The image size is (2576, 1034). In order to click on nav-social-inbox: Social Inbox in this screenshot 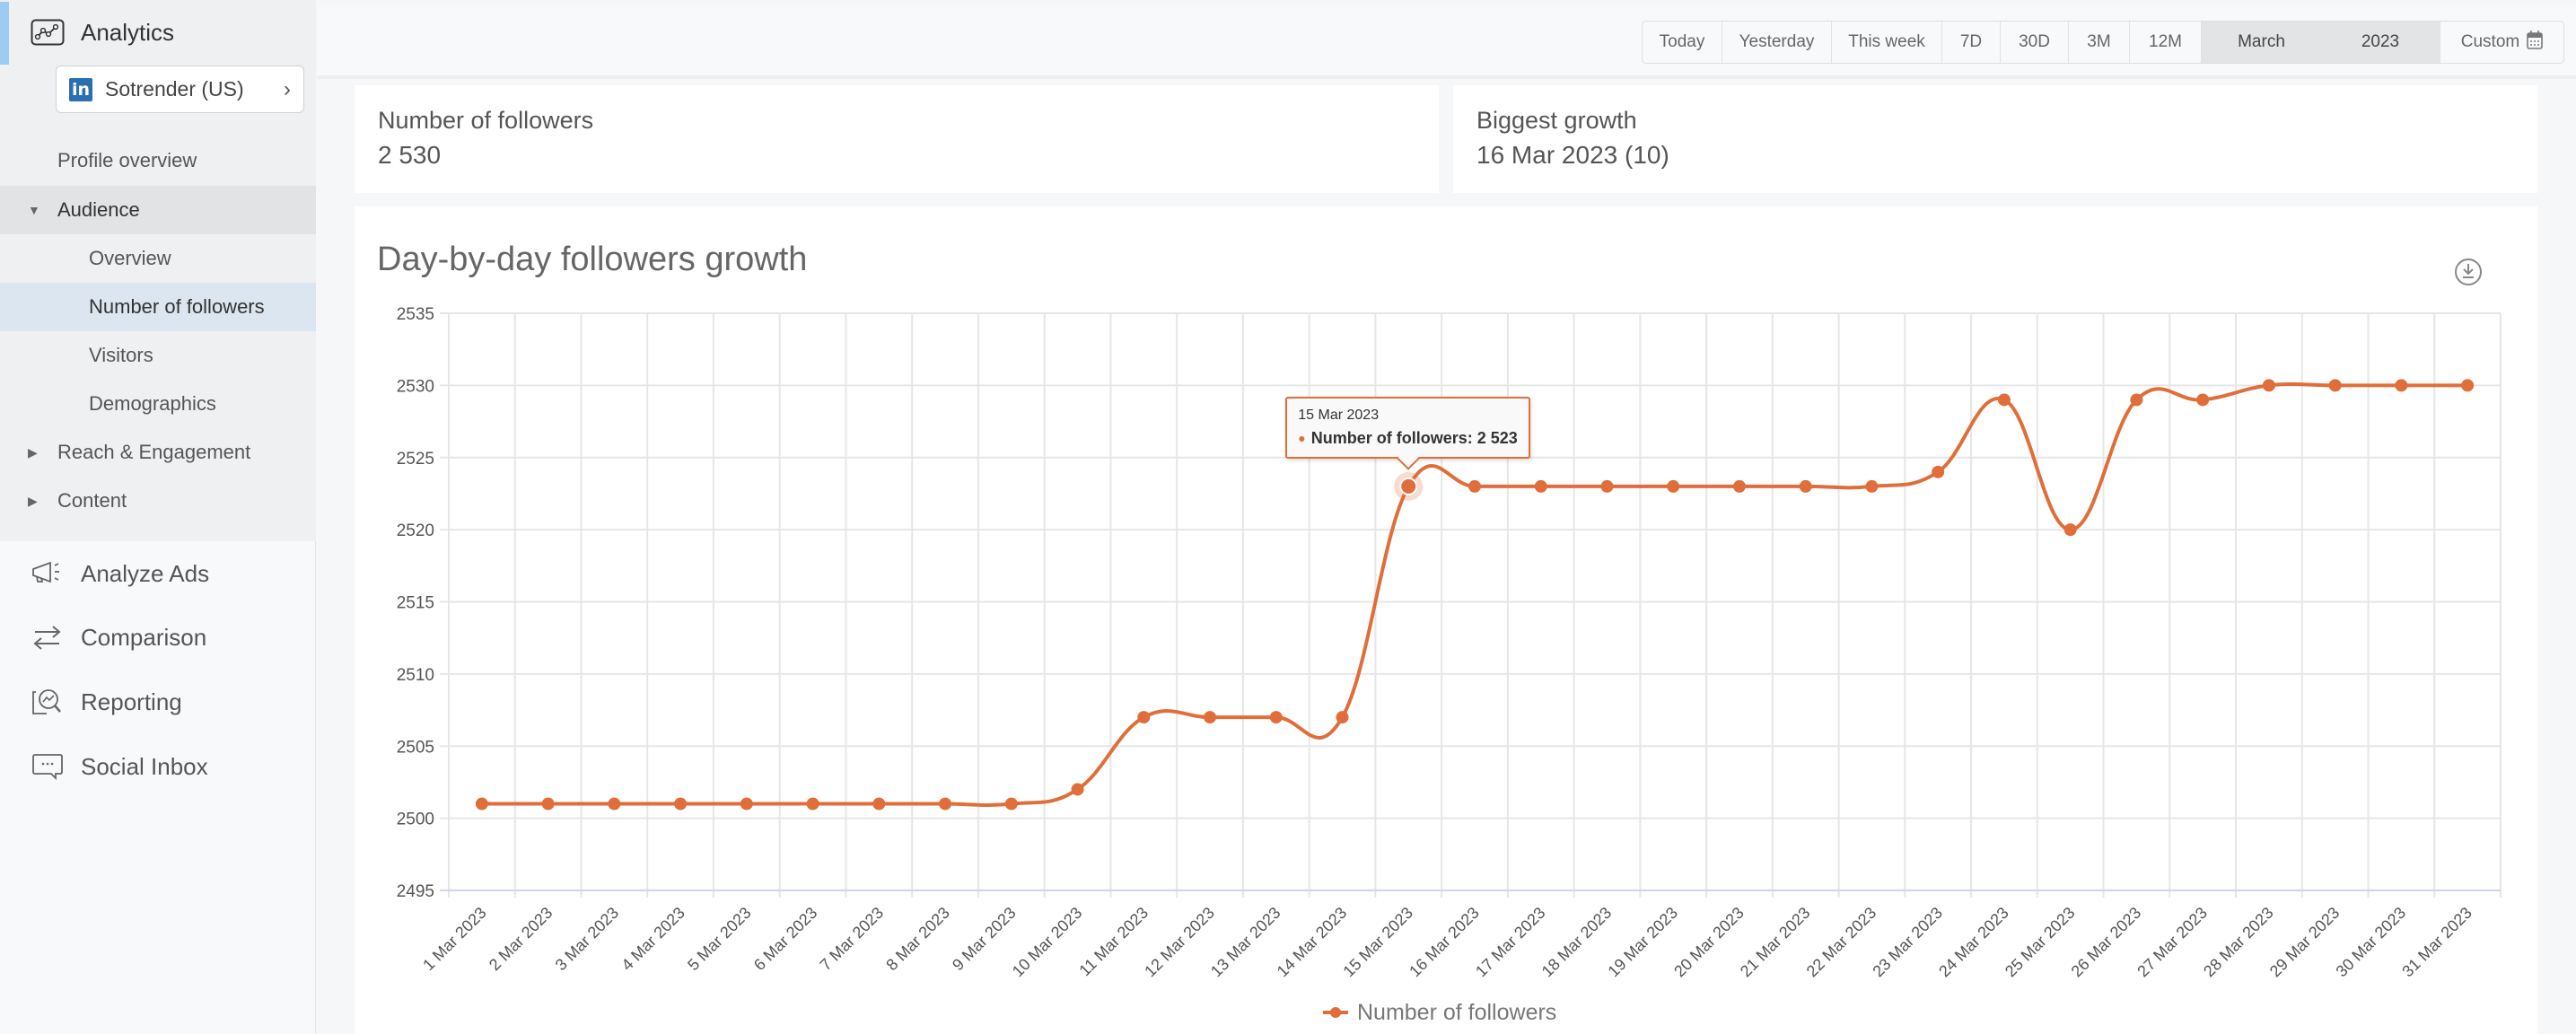, I will do `click(119, 766)`.